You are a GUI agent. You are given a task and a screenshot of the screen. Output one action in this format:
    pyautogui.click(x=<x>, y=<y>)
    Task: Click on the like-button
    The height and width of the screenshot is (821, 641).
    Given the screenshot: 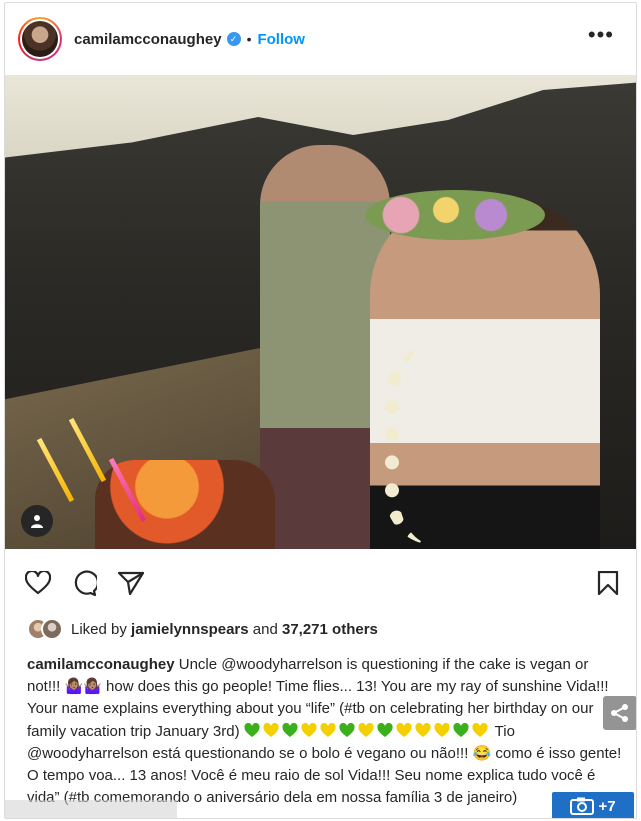 What is the action you would take?
    pyautogui.click(x=38, y=583)
    